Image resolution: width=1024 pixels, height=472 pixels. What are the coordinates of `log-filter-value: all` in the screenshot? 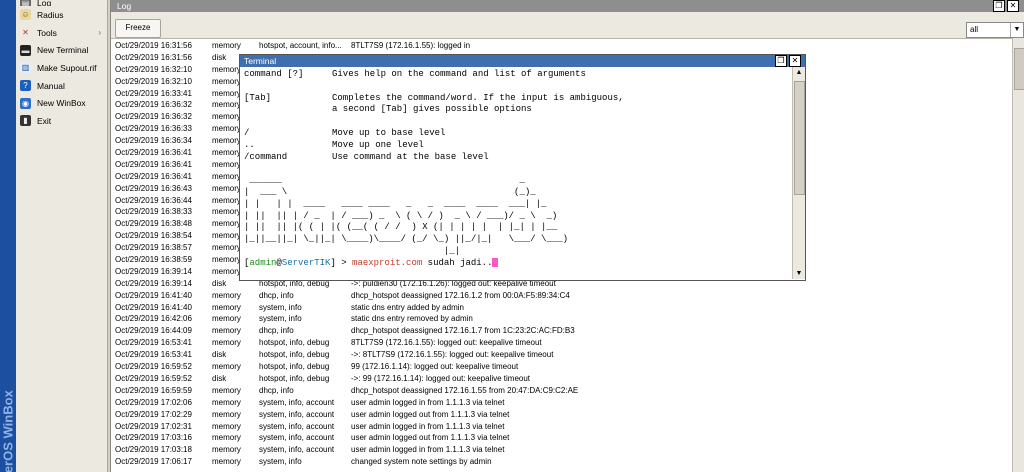 It's located at (974, 29).